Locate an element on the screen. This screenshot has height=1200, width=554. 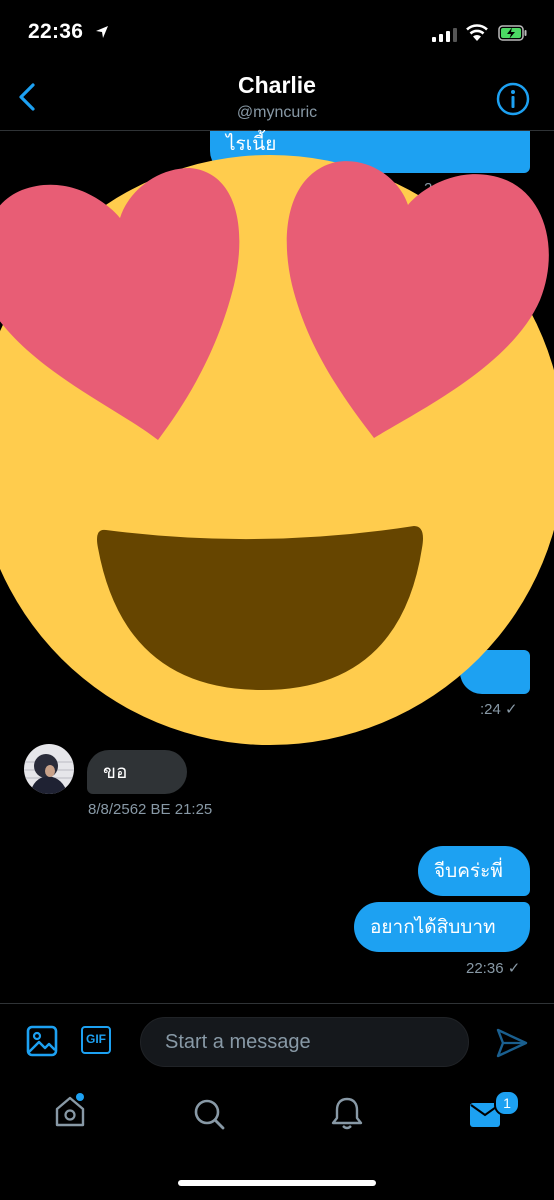
message-composer: GIF Start a message is located at coordinates (277, 1043).